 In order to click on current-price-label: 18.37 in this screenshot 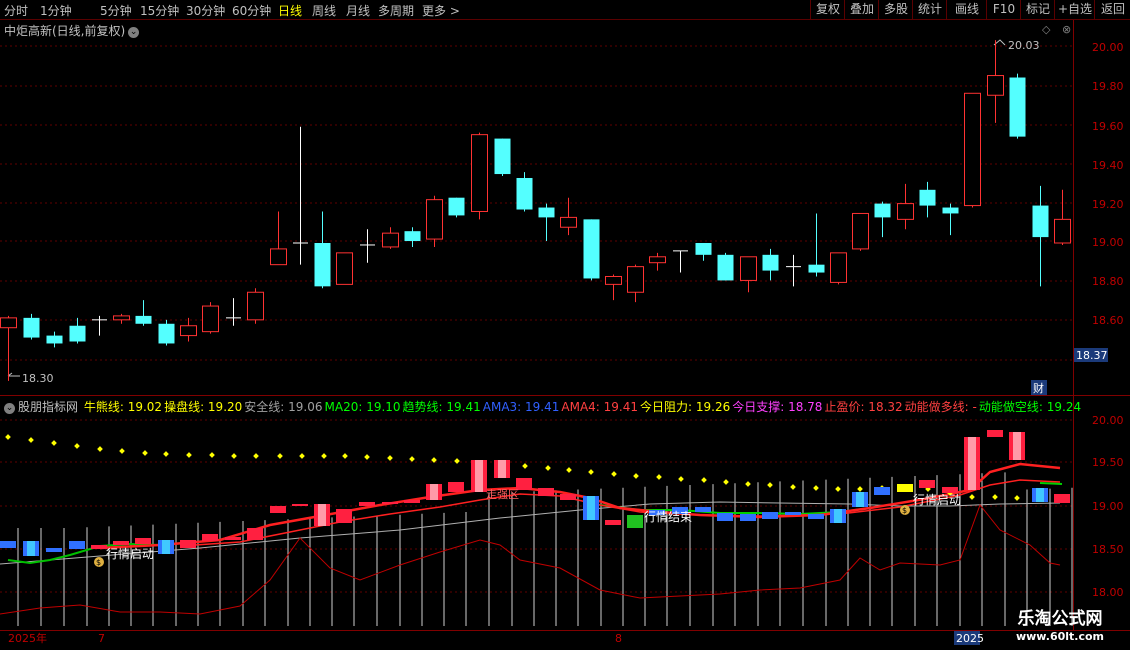, I will do `click(1092, 355)`.